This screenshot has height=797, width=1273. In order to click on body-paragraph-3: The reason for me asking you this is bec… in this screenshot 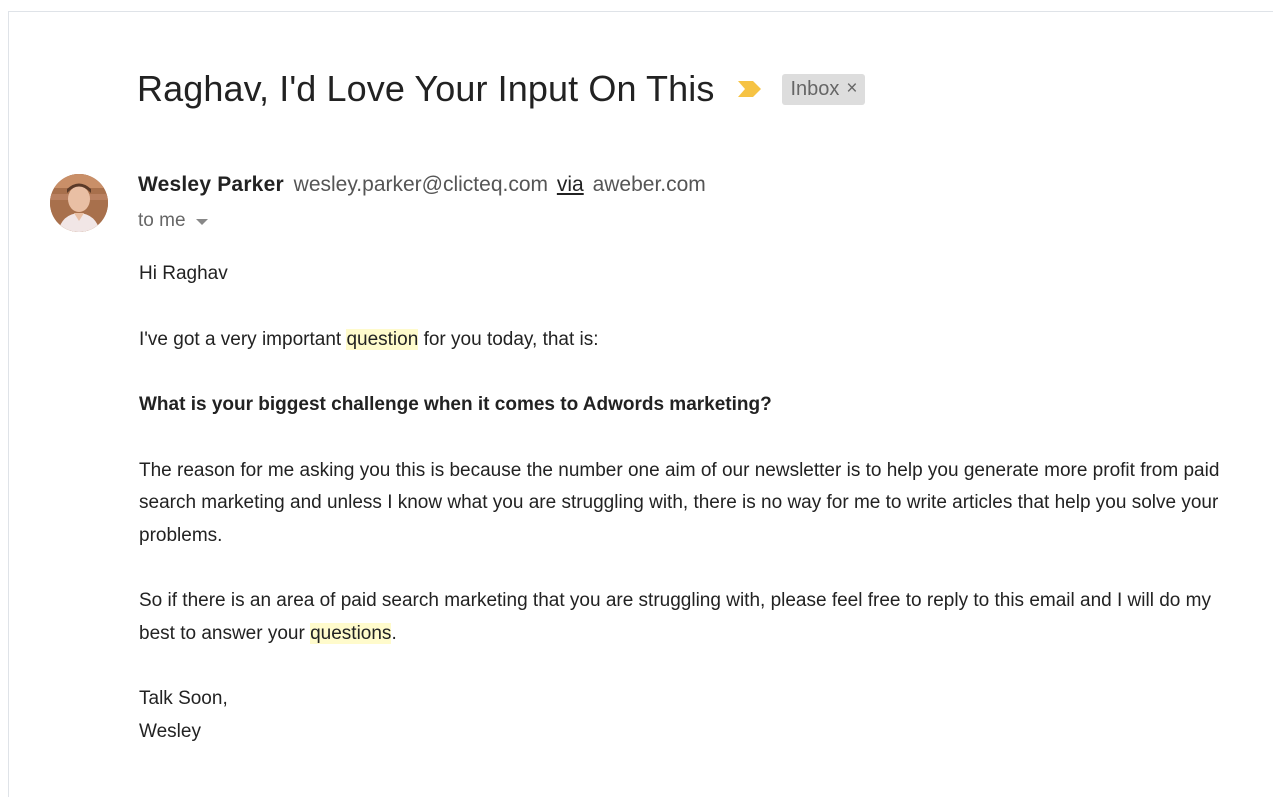, I will do `click(679, 502)`.